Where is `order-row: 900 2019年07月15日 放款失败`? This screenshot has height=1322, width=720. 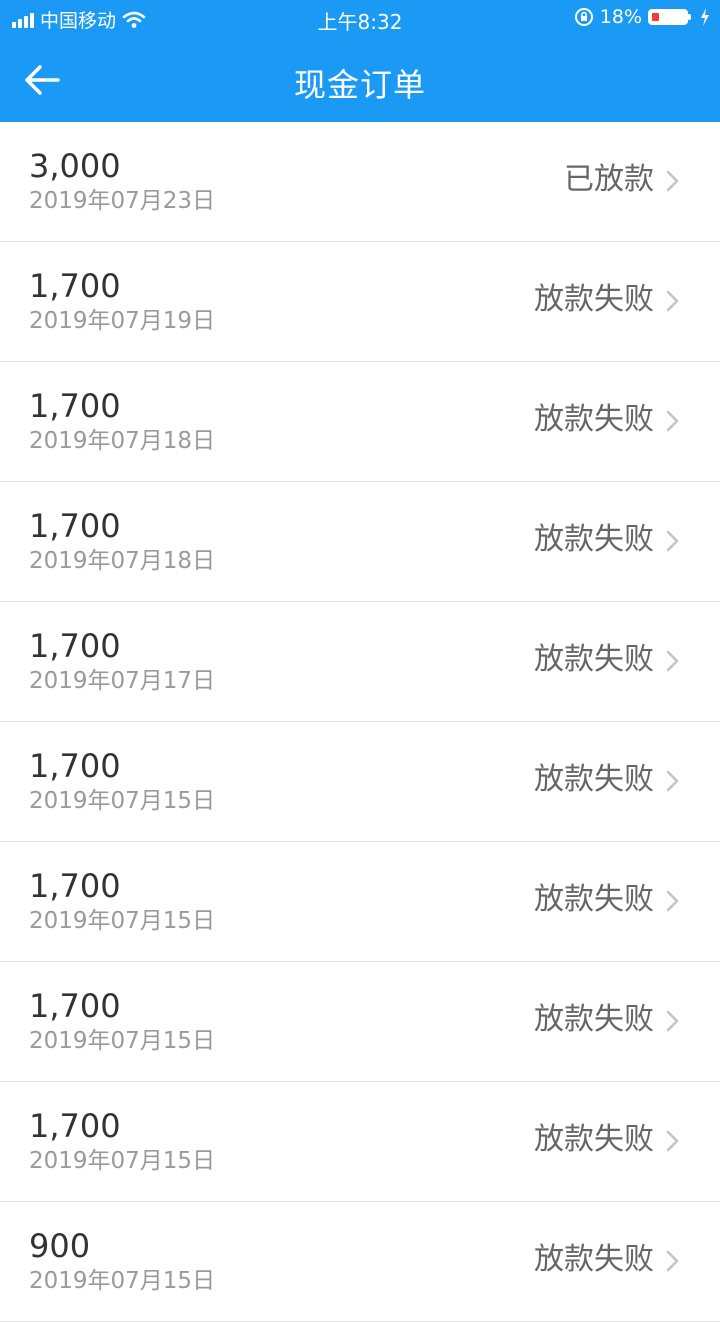 order-row: 900 2019年07月15日 放款失败 is located at coordinates (360, 1262).